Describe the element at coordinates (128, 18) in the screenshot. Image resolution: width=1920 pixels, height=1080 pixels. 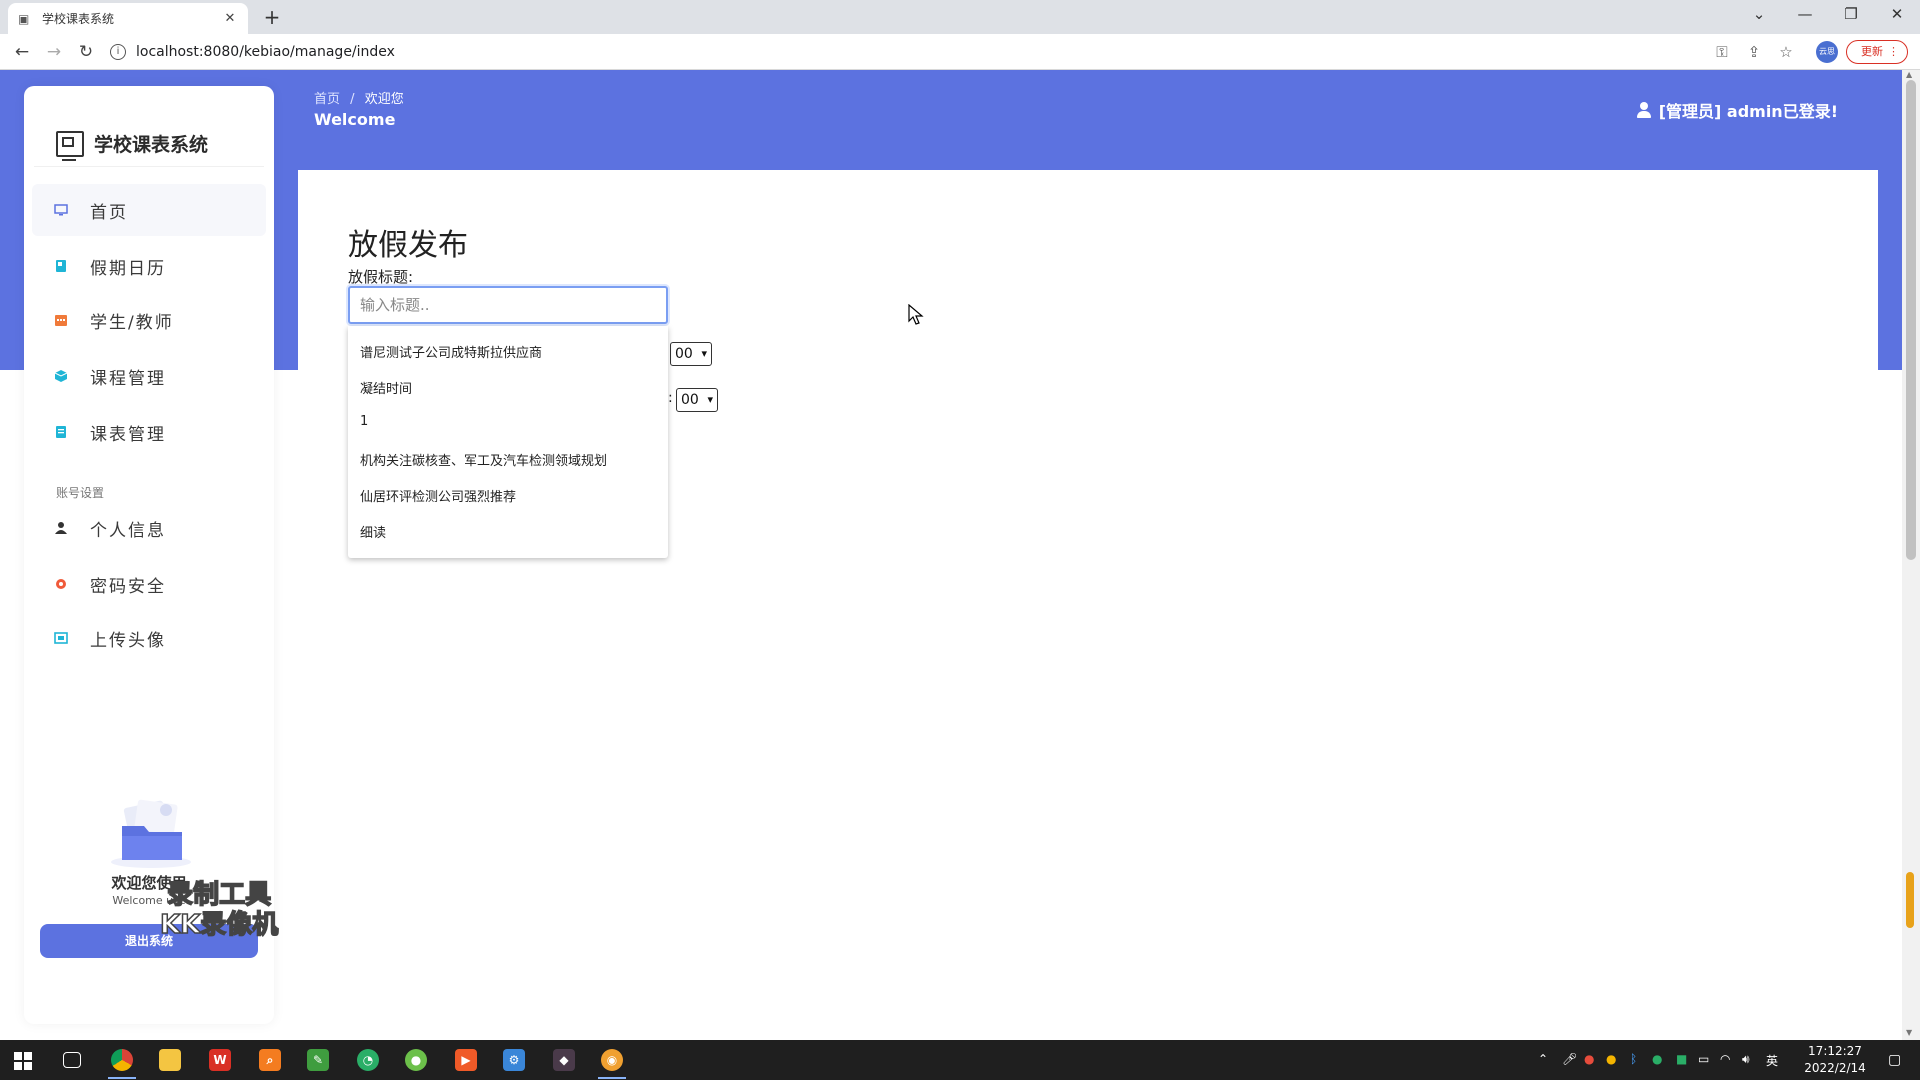
I see `browser-tab: ▣ 学校课表系统 ✕` at that location.